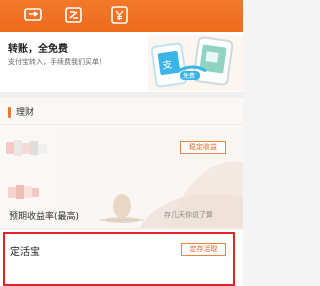  Describe the element at coordinates (25, 250) in the screenshot. I see `product-name: 定活宝` at that location.